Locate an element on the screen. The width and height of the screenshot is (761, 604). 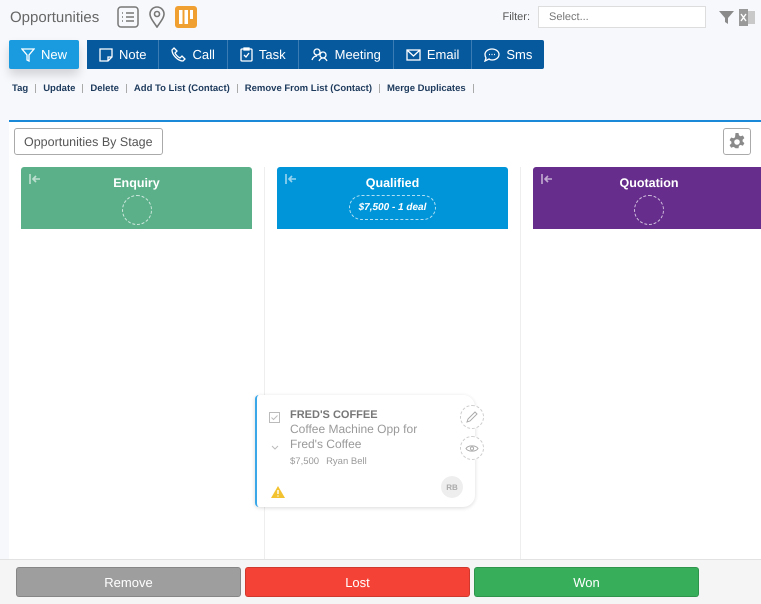
opportunity-card: FRED'S COFFEE Coffee Machine Opp for Fred's Coffee $7,500 Ryan Bell RB is located at coordinates (365, 451).